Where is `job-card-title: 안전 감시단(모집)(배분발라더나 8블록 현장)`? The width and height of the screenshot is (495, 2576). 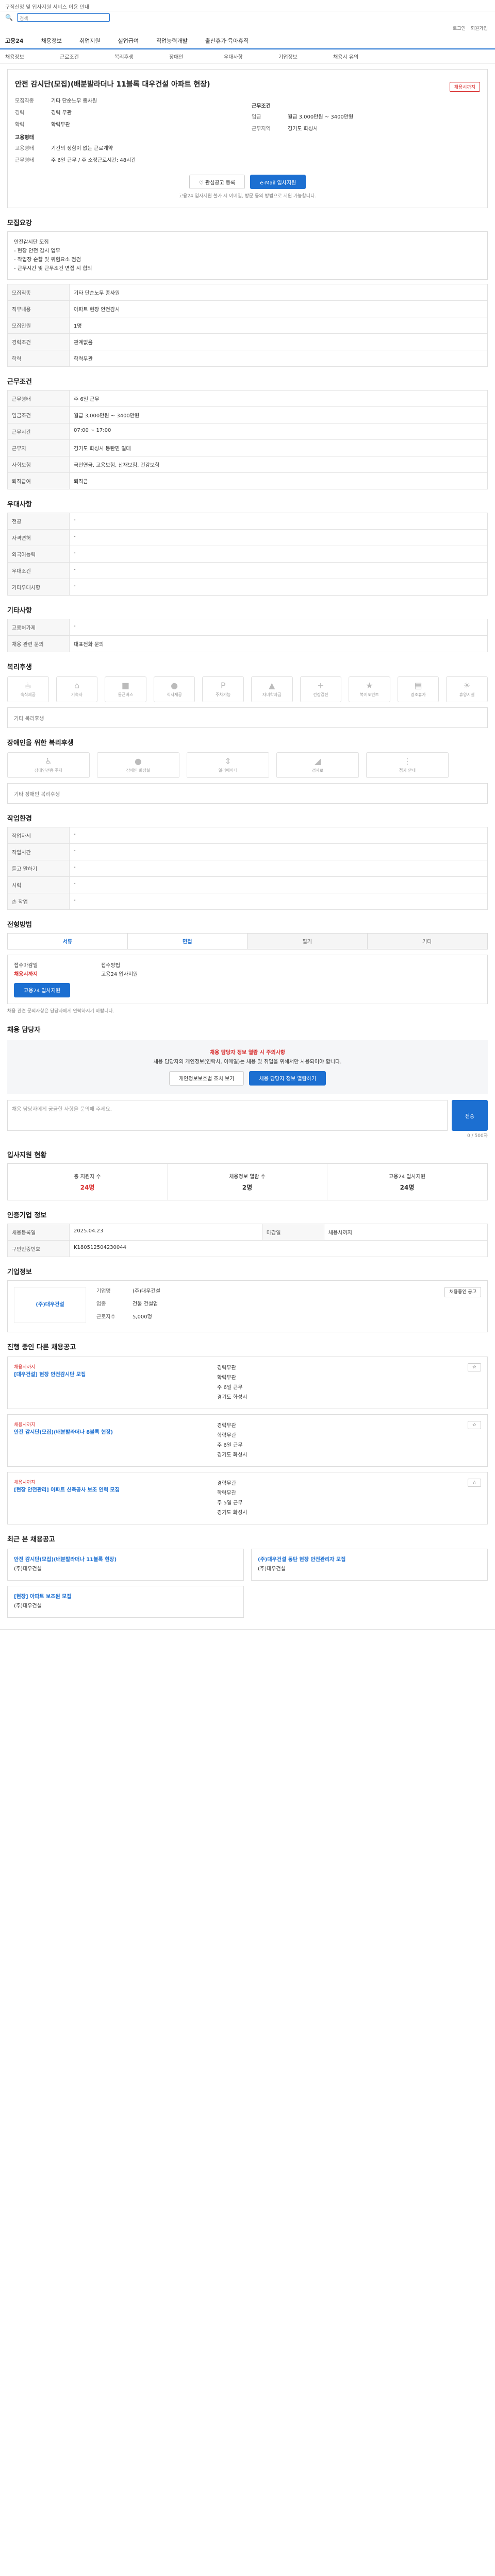
job-card-title: 안전 감시단(모집)(배분발라더나 8블록 현장) is located at coordinates (112, 1432).